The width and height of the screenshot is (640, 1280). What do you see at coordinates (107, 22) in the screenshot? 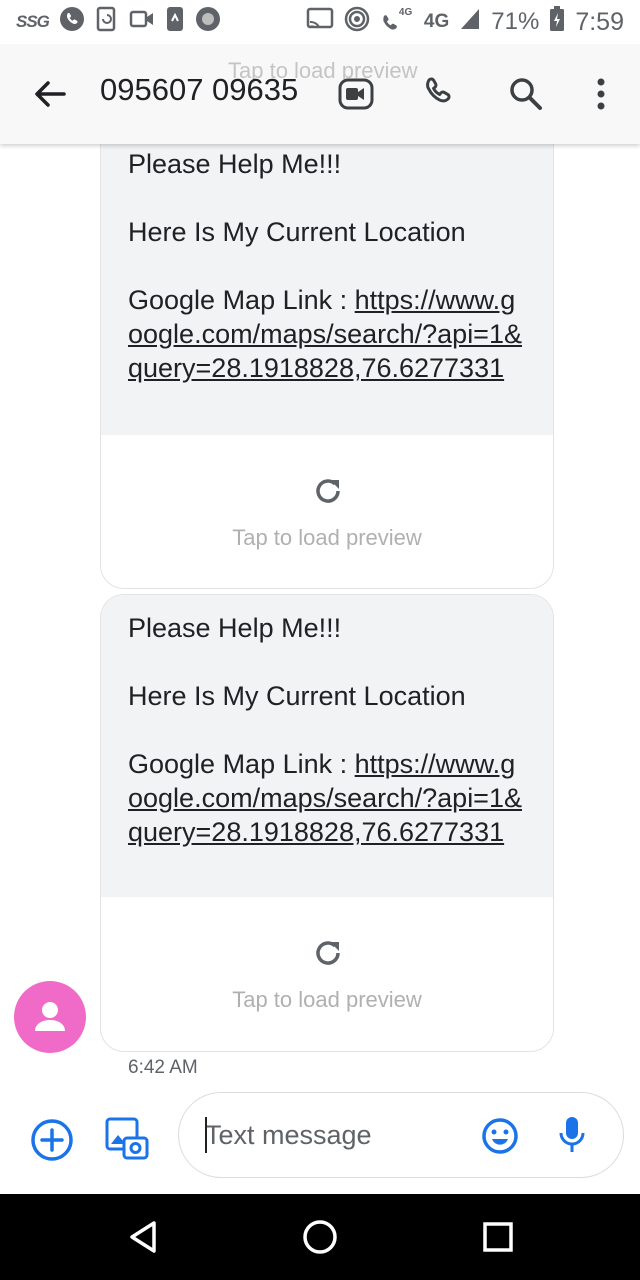
I see `call-forward-icon` at bounding box center [107, 22].